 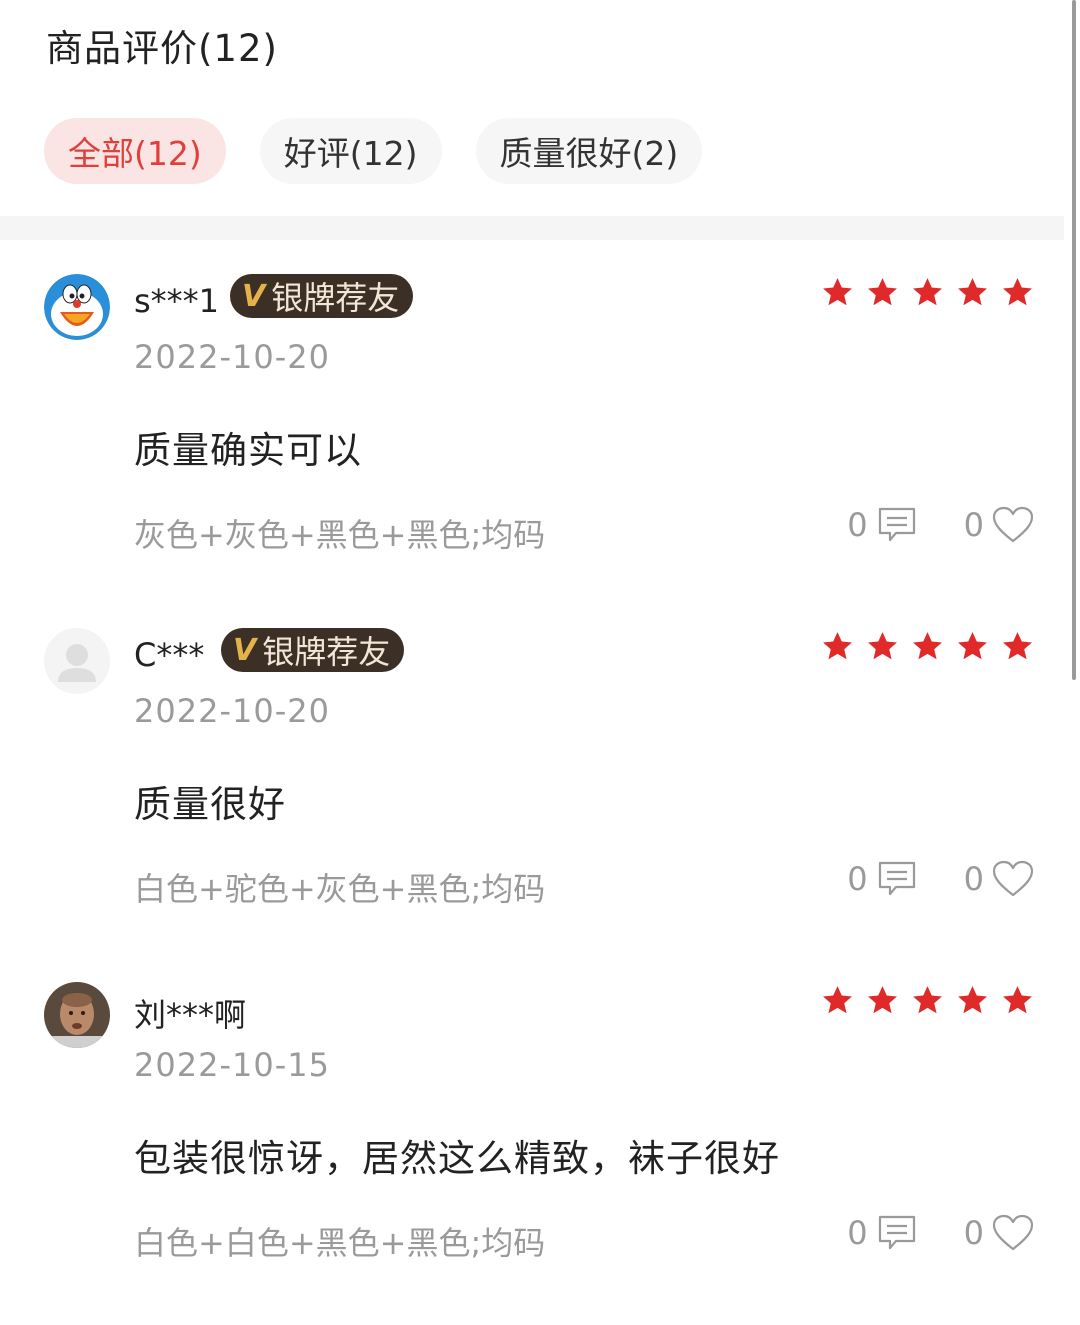 I want to click on username: C***, so click(x=169, y=655).